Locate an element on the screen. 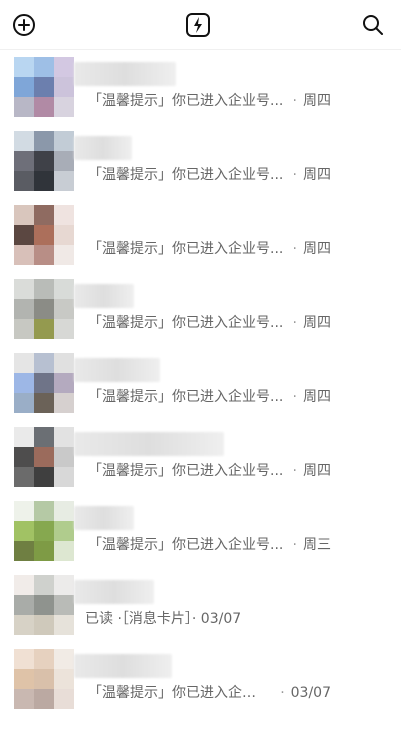 The height and width of the screenshot is (738, 401). flash-icon is located at coordinates (198, 25).